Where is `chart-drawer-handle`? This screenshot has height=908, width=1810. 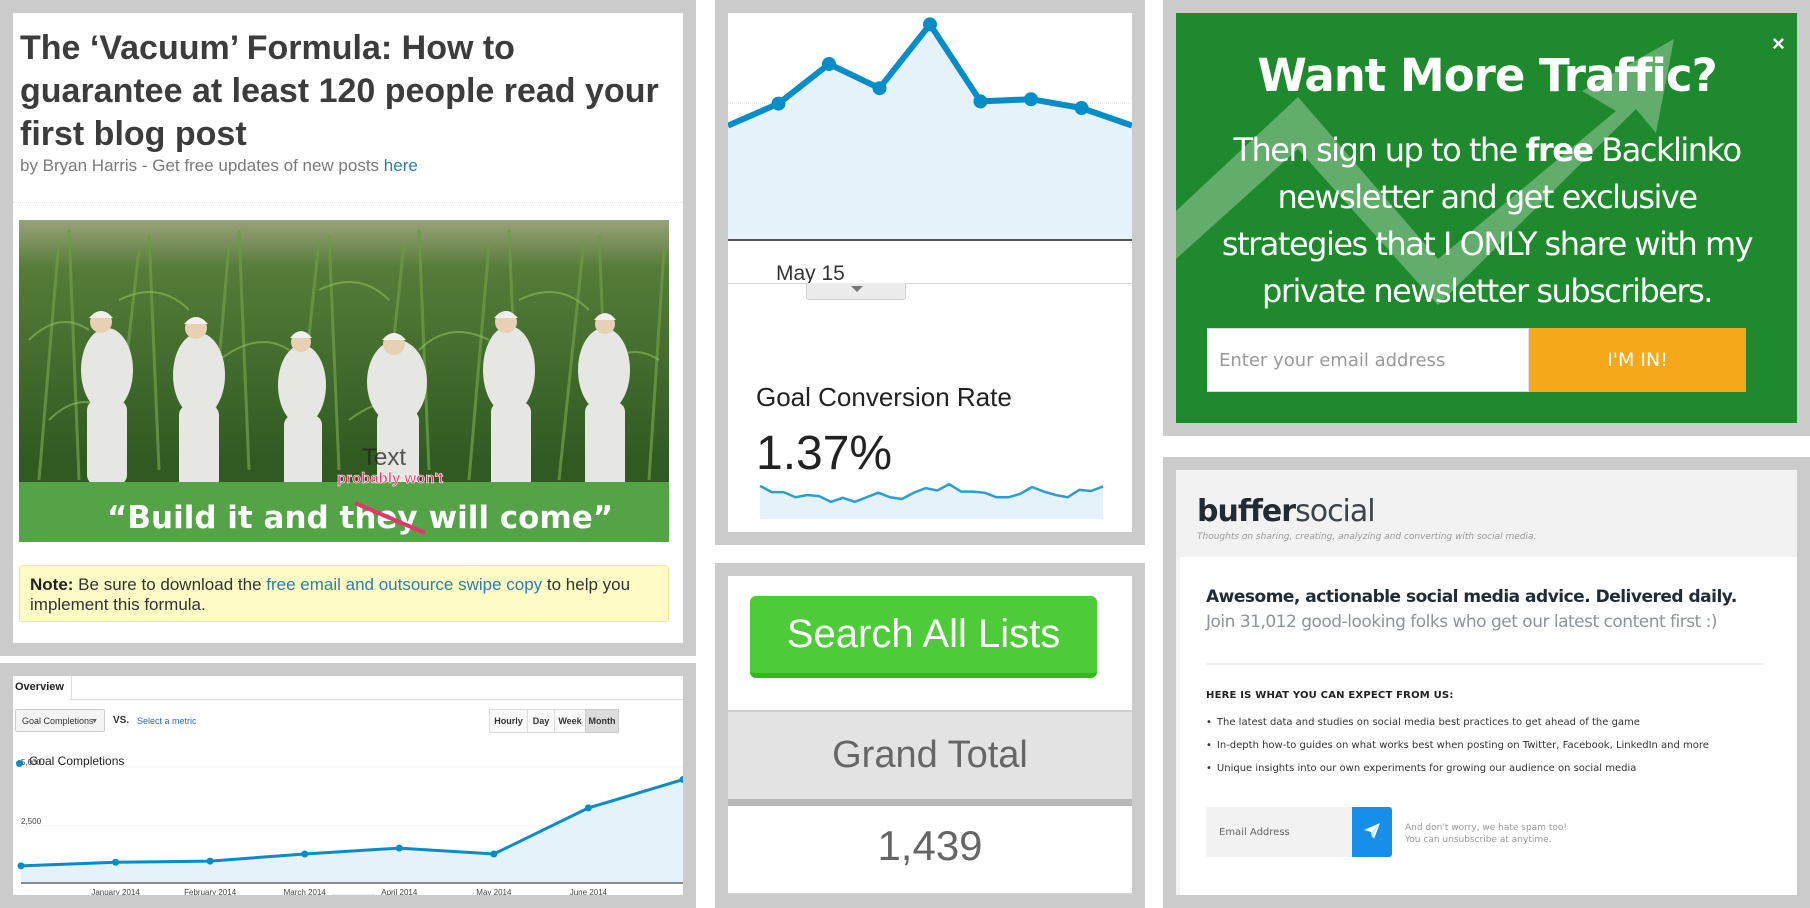
chart-drawer-handle is located at coordinates (353, 894).